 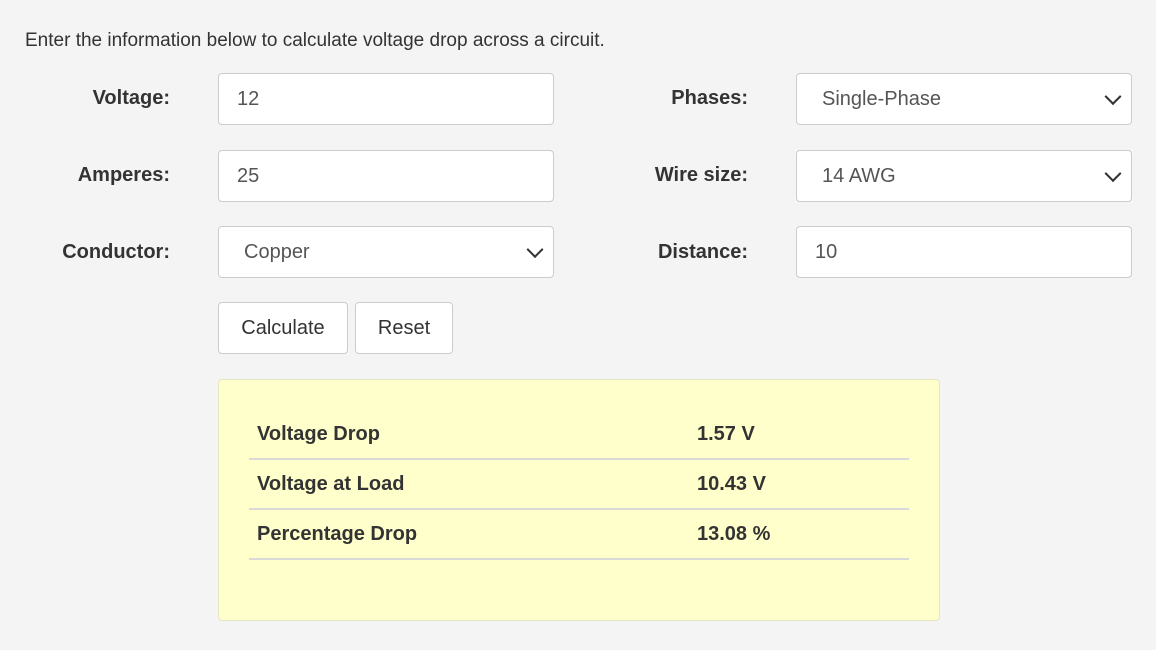 What do you see at coordinates (277, 251) in the screenshot?
I see `conductor-selected-value: Copper` at bounding box center [277, 251].